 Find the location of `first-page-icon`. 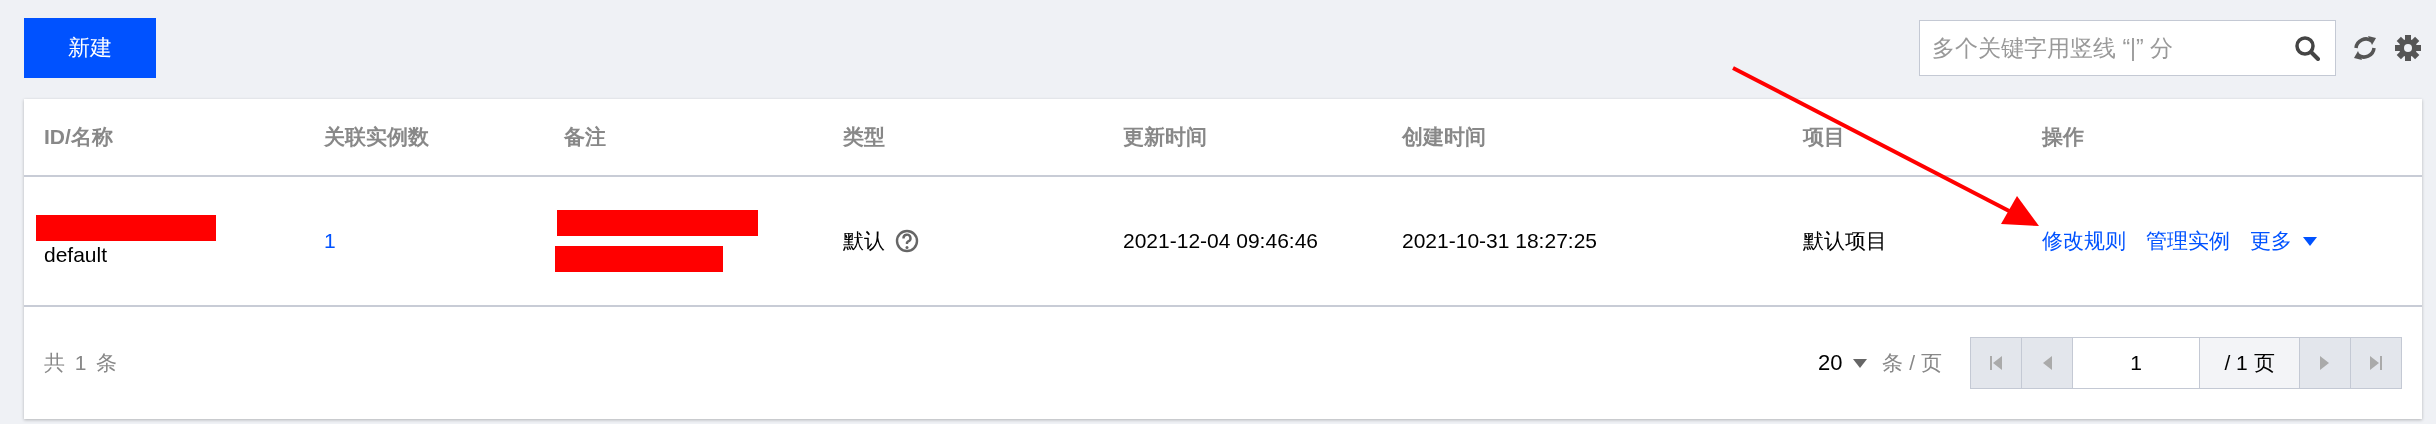

first-page-icon is located at coordinates (1996, 363).